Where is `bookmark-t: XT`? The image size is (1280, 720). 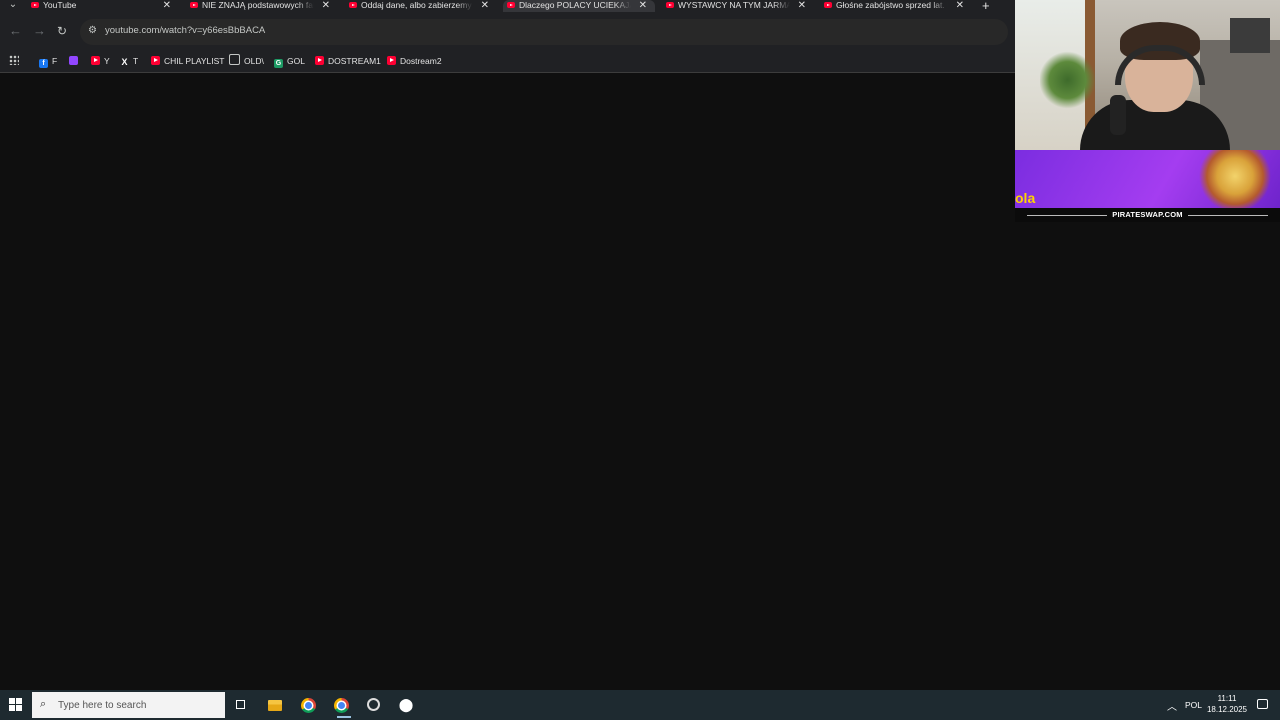 bookmark-t: XT is located at coordinates (129, 61).